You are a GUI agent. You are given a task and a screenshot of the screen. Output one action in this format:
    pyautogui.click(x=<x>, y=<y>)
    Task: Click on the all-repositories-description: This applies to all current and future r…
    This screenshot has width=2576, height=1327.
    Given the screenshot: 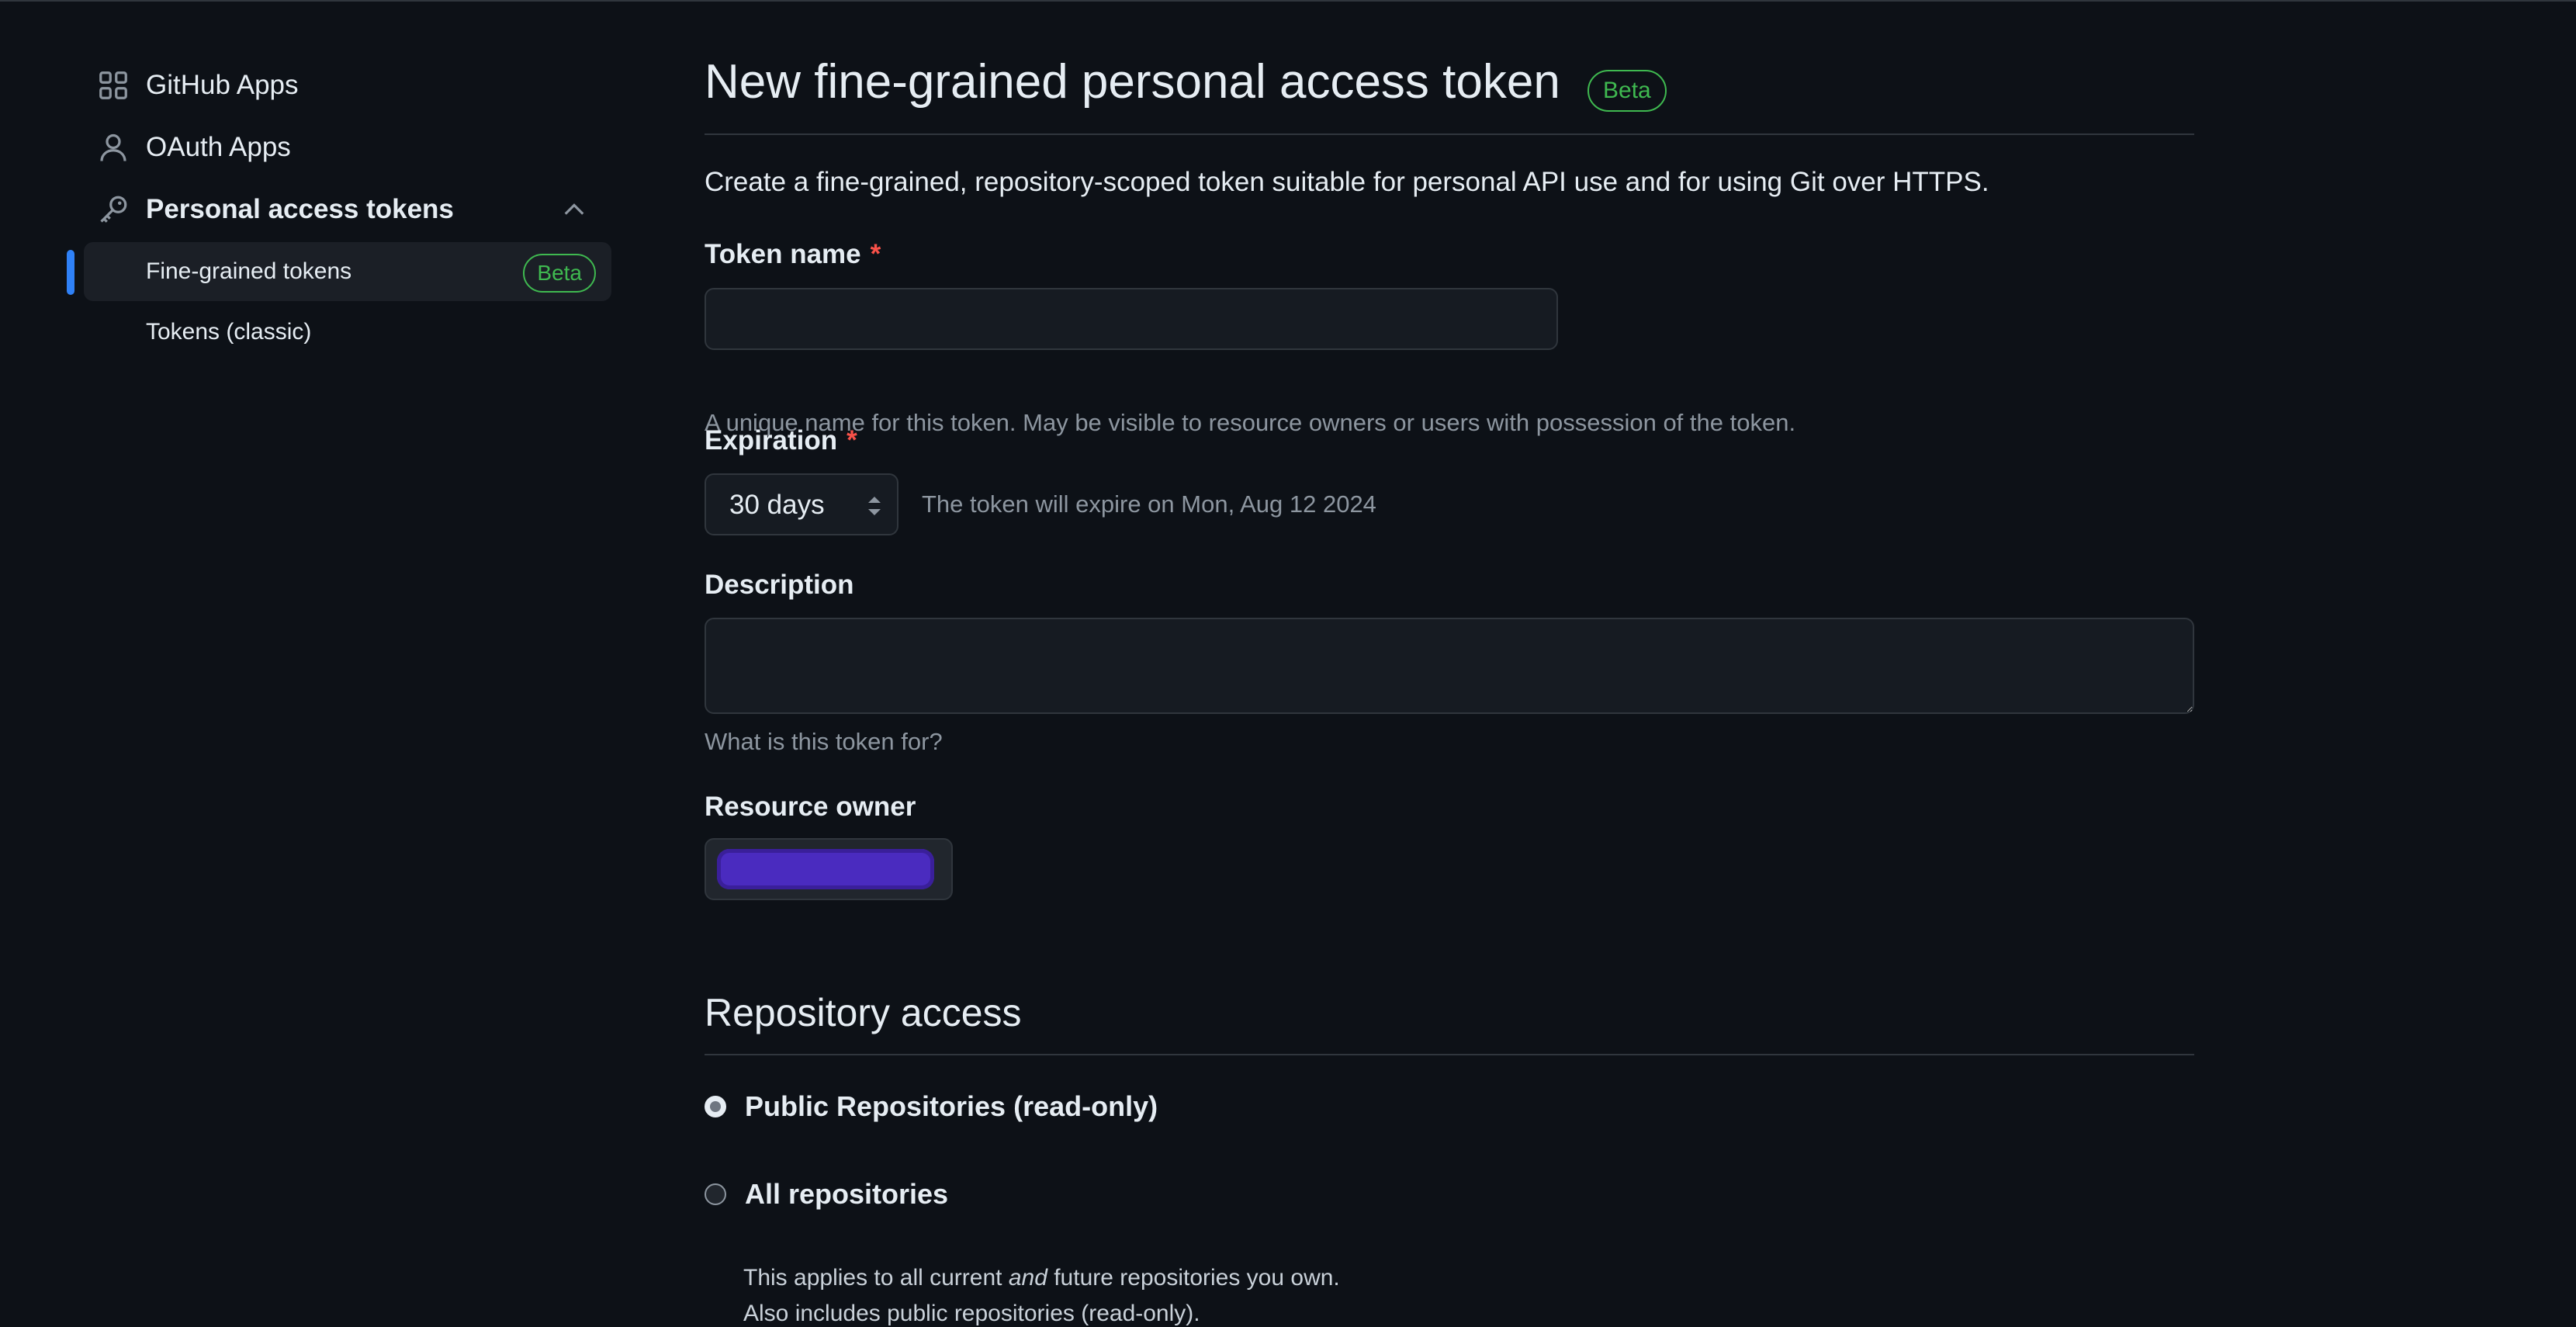 What is the action you would take?
    pyautogui.click(x=1041, y=1278)
    